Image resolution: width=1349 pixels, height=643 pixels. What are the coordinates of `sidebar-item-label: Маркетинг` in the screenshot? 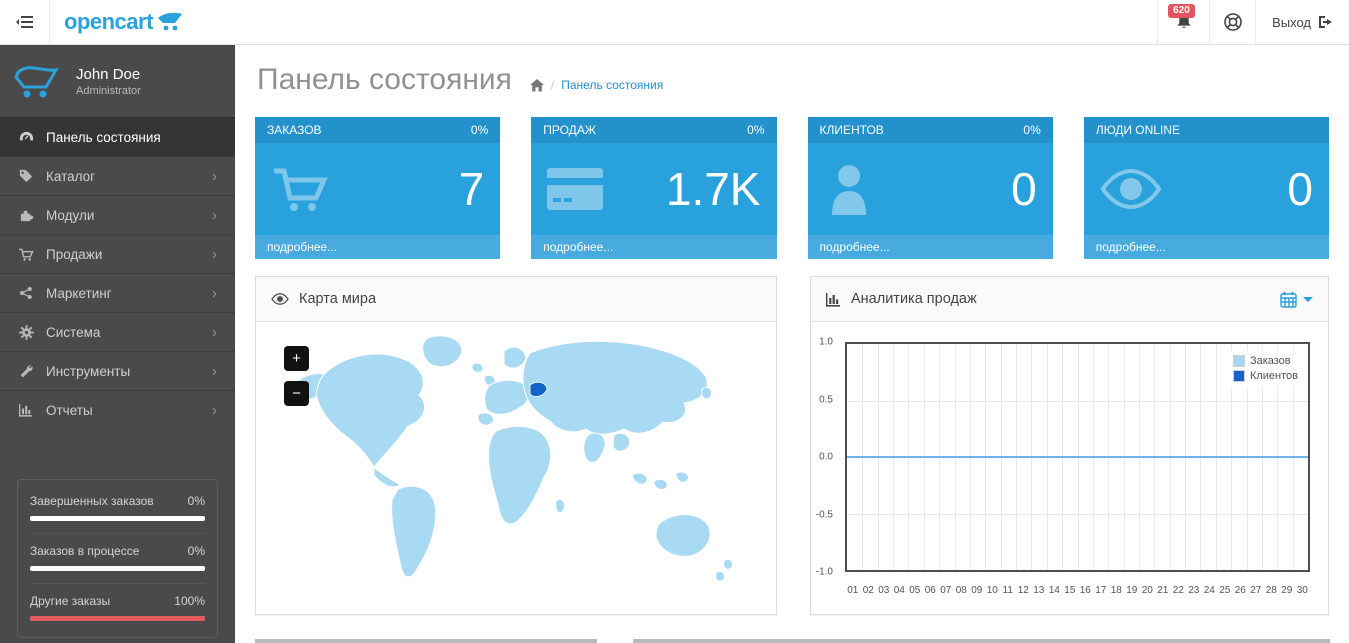 It's located at (79, 293).